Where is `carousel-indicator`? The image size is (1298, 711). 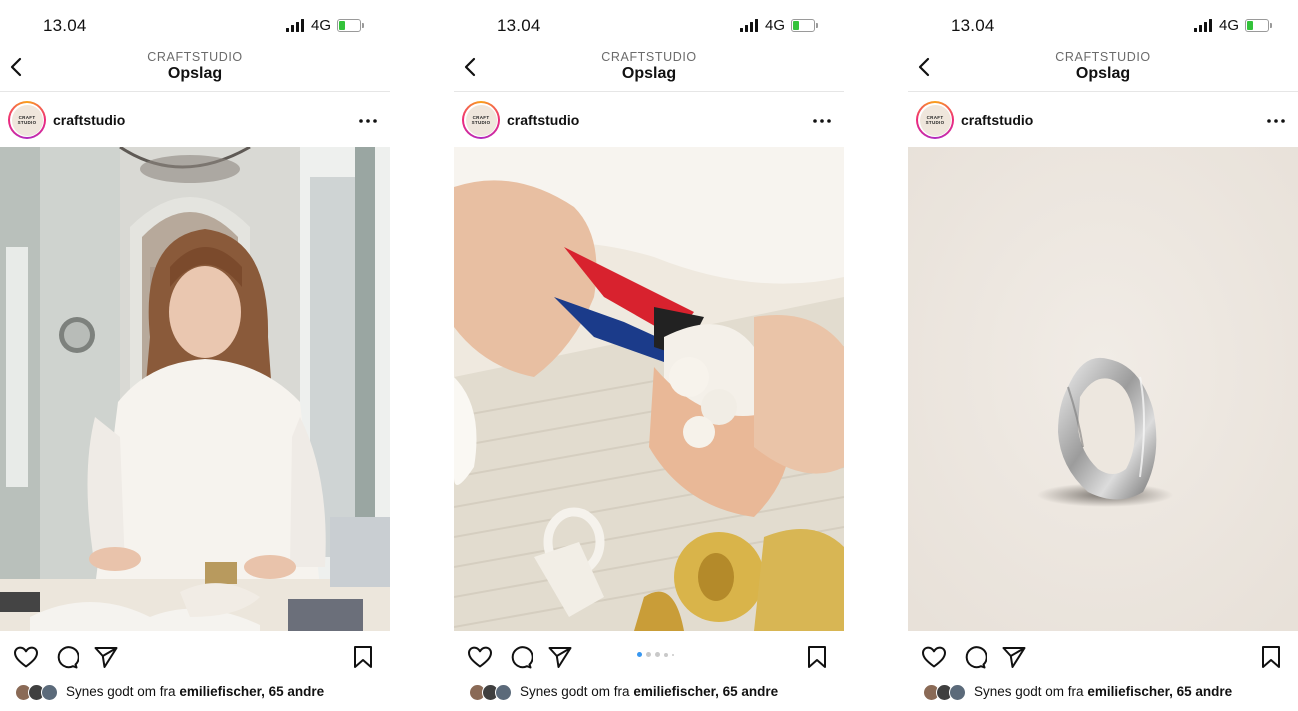
carousel-indicator is located at coordinates (657, 655).